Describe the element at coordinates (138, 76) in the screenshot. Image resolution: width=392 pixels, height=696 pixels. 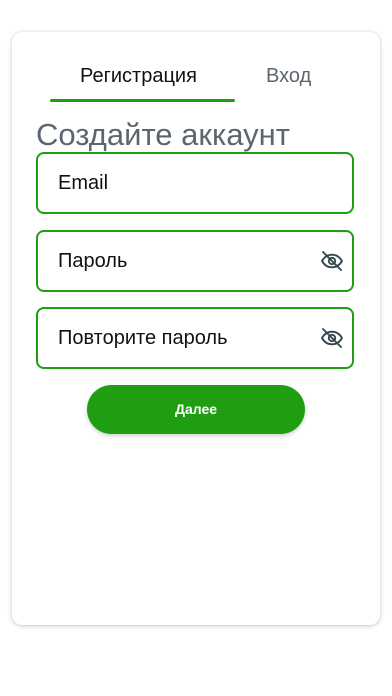
I see `tab-register: Регистрация` at that location.